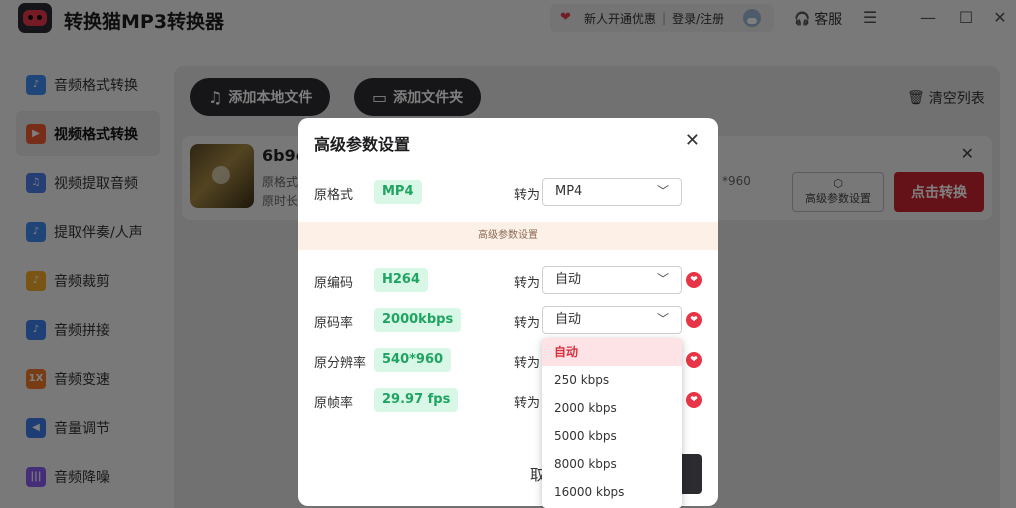 The height and width of the screenshot is (508, 1016). I want to click on format-select-value: MP4, so click(569, 191).